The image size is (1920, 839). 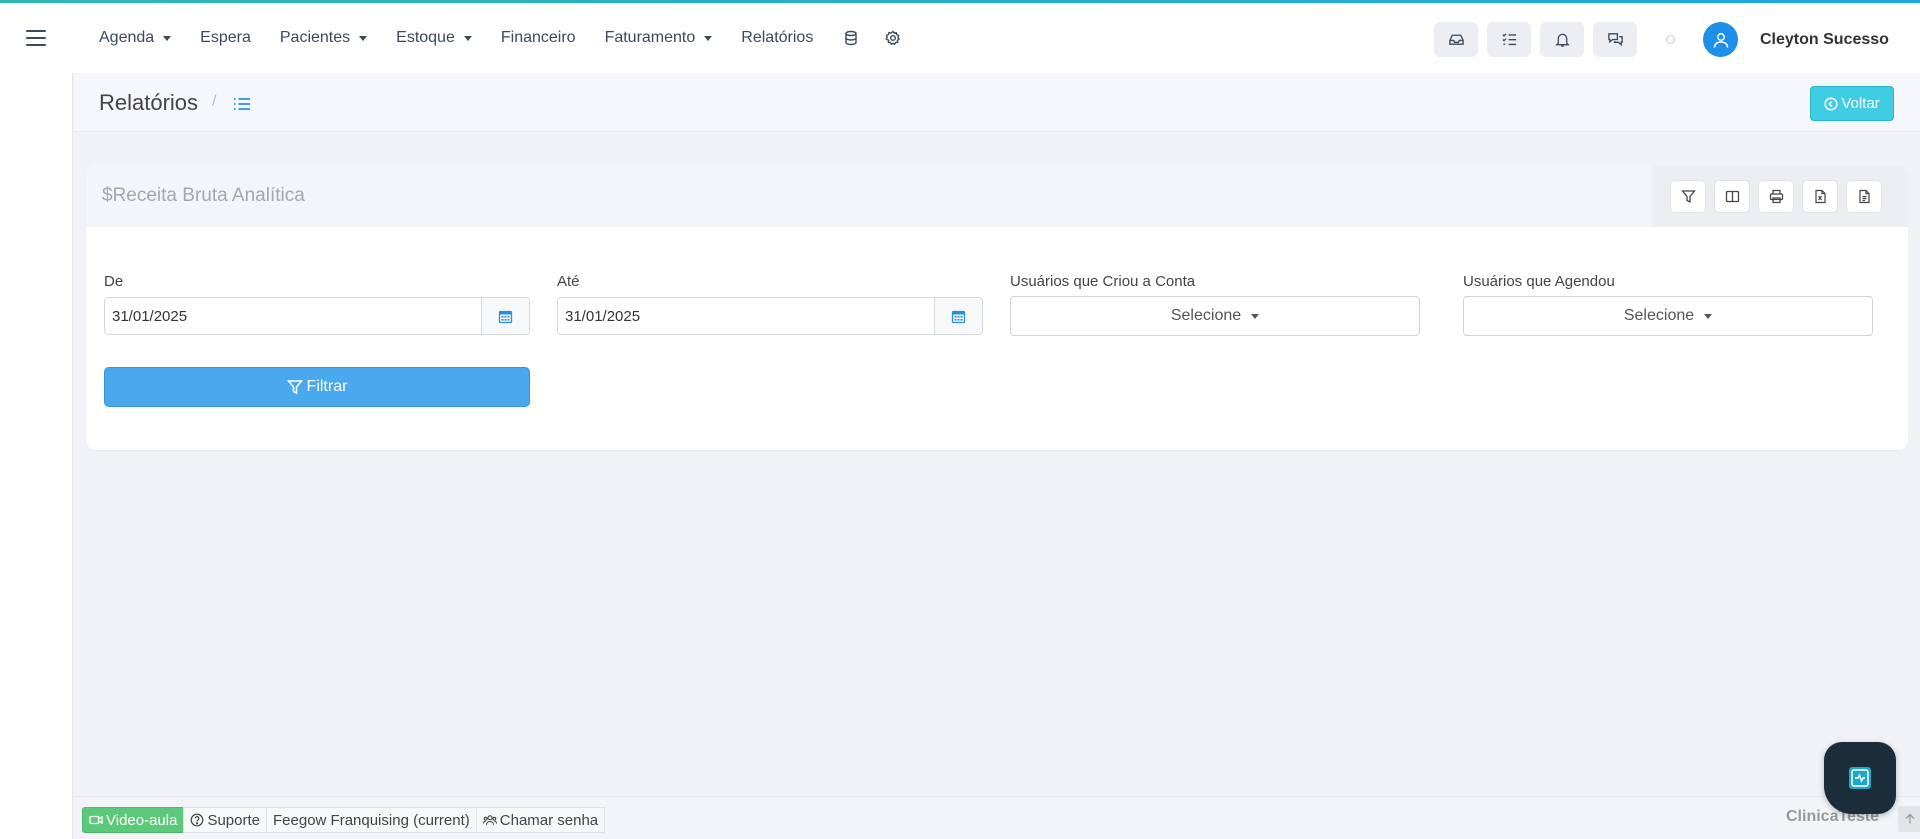 I want to click on report-toolbar, so click(x=1780, y=196).